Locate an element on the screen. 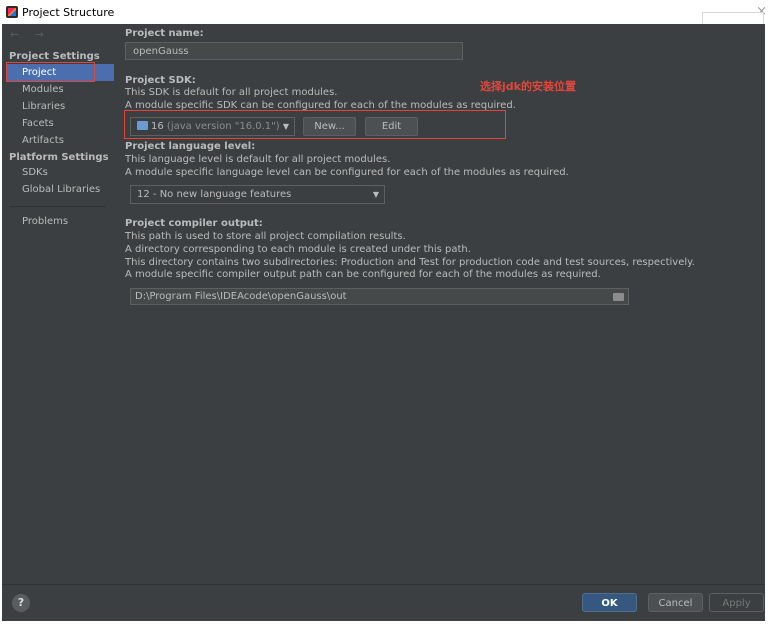  sdk-select: 16 (java version "16.0.1") ▼ is located at coordinates (212, 126).